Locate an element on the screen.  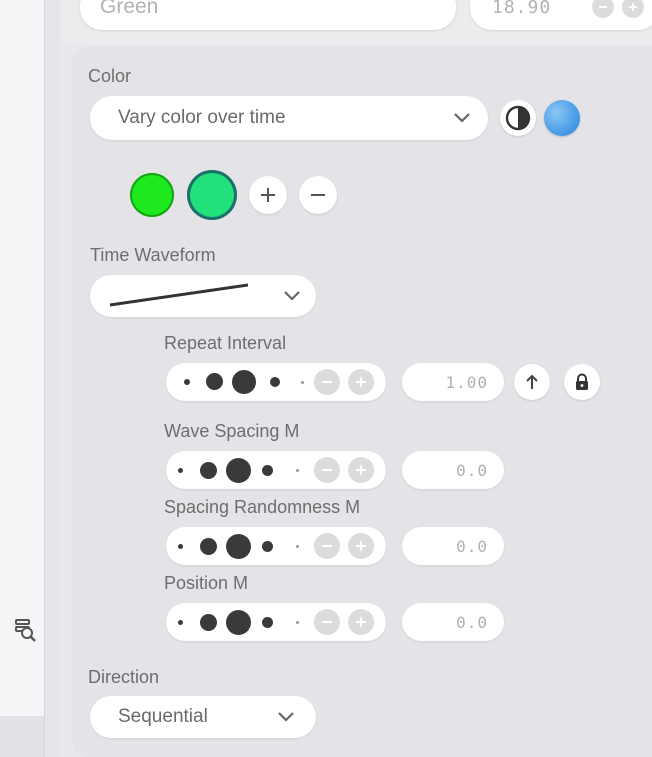
contrast-toggle-button is located at coordinates (518, 118).